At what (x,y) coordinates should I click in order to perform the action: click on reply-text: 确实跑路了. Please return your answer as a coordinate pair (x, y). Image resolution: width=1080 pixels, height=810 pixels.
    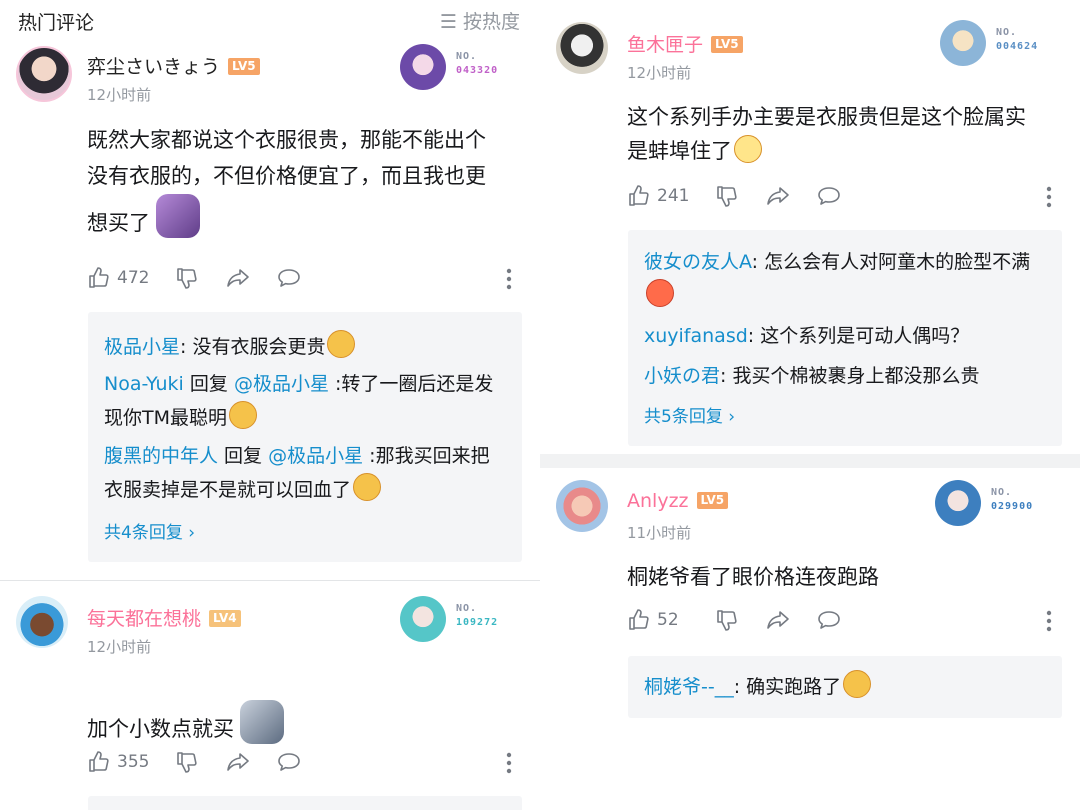
    Looking at the image, I should click on (794, 687).